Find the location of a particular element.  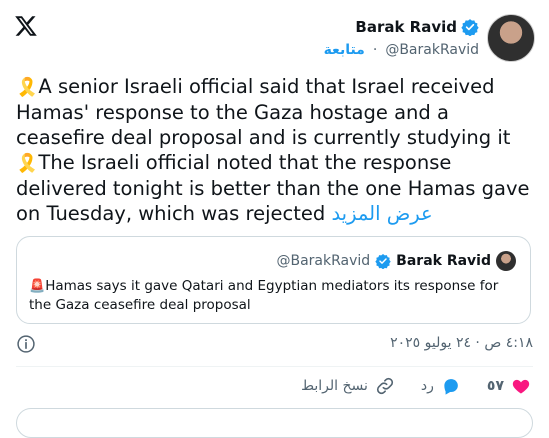

post-header: Barak Ravid متابعة · @BarakRavid is located at coordinates (385, 37).